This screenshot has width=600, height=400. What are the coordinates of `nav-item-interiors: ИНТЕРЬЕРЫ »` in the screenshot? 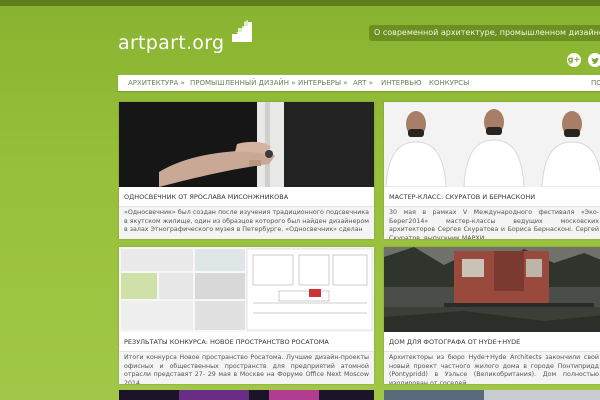 It's located at (323, 83).